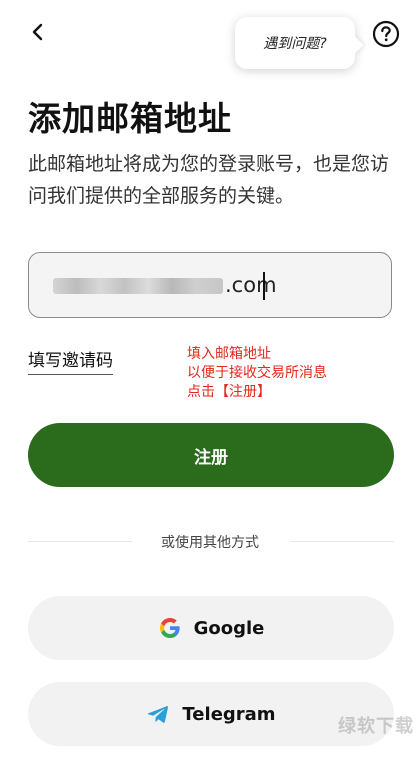 Image resolution: width=420 pixels, height=758 pixels. I want to click on help-tooltip: 遇到问题?, so click(295, 43).